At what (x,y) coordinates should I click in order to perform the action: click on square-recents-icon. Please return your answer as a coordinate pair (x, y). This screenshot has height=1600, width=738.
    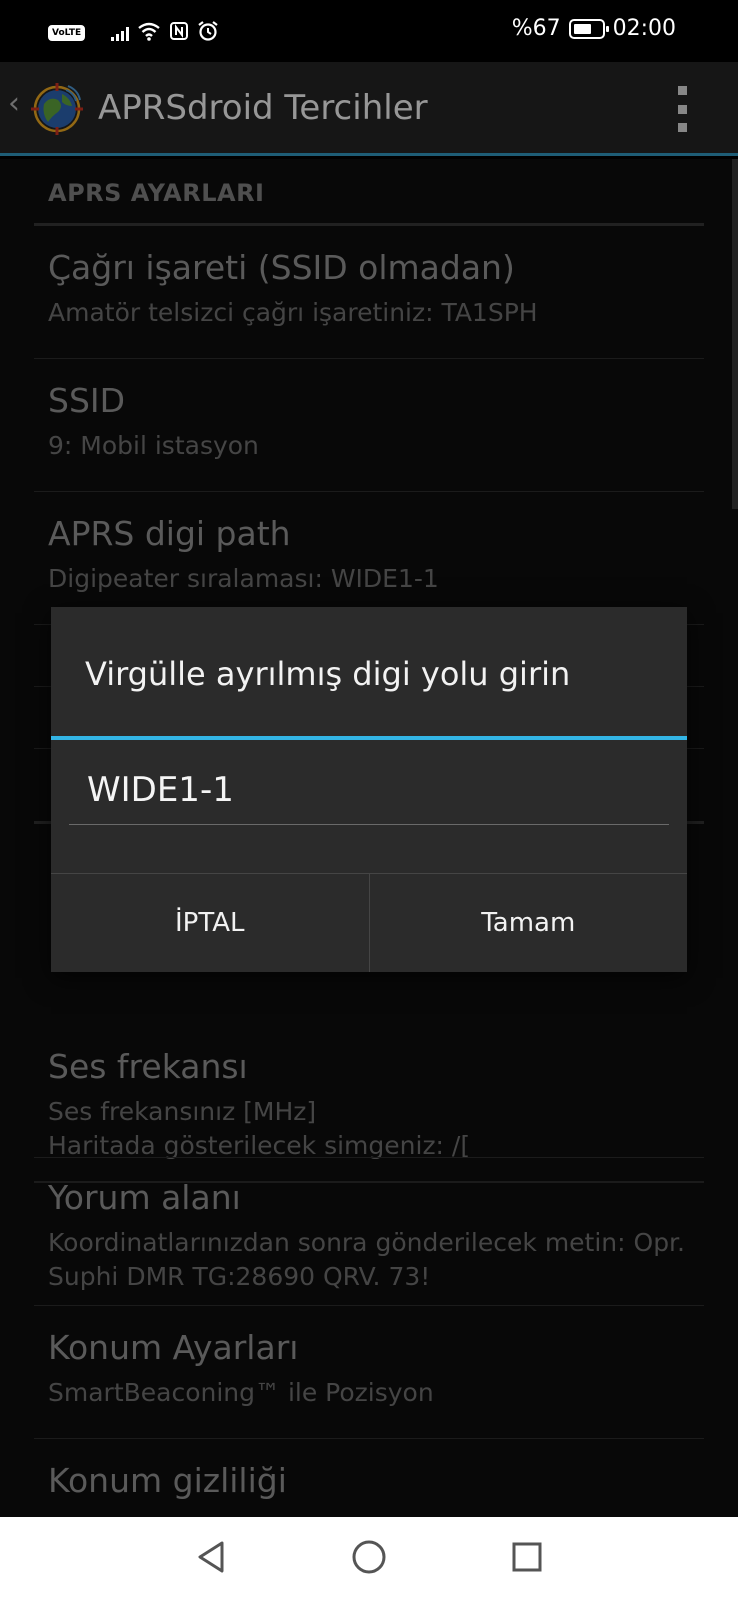
    Looking at the image, I should click on (527, 1557).